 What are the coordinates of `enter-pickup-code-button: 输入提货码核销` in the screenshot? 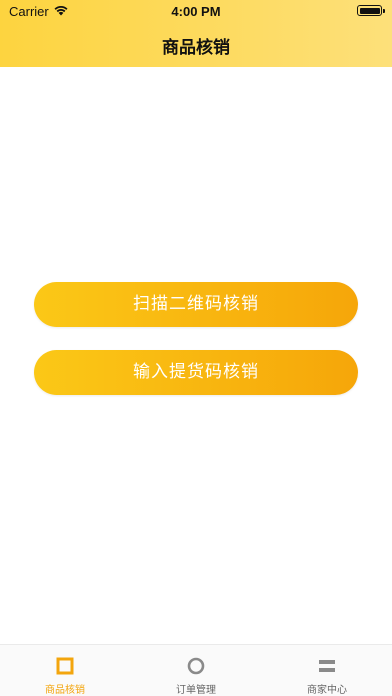 It's located at (196, 372).